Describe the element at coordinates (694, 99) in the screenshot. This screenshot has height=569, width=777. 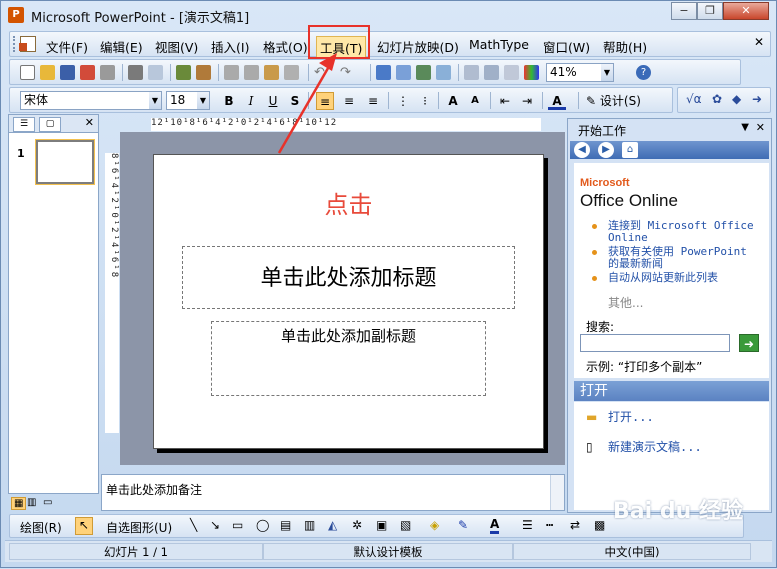
I see `mathtype-icon: √α` at that location.